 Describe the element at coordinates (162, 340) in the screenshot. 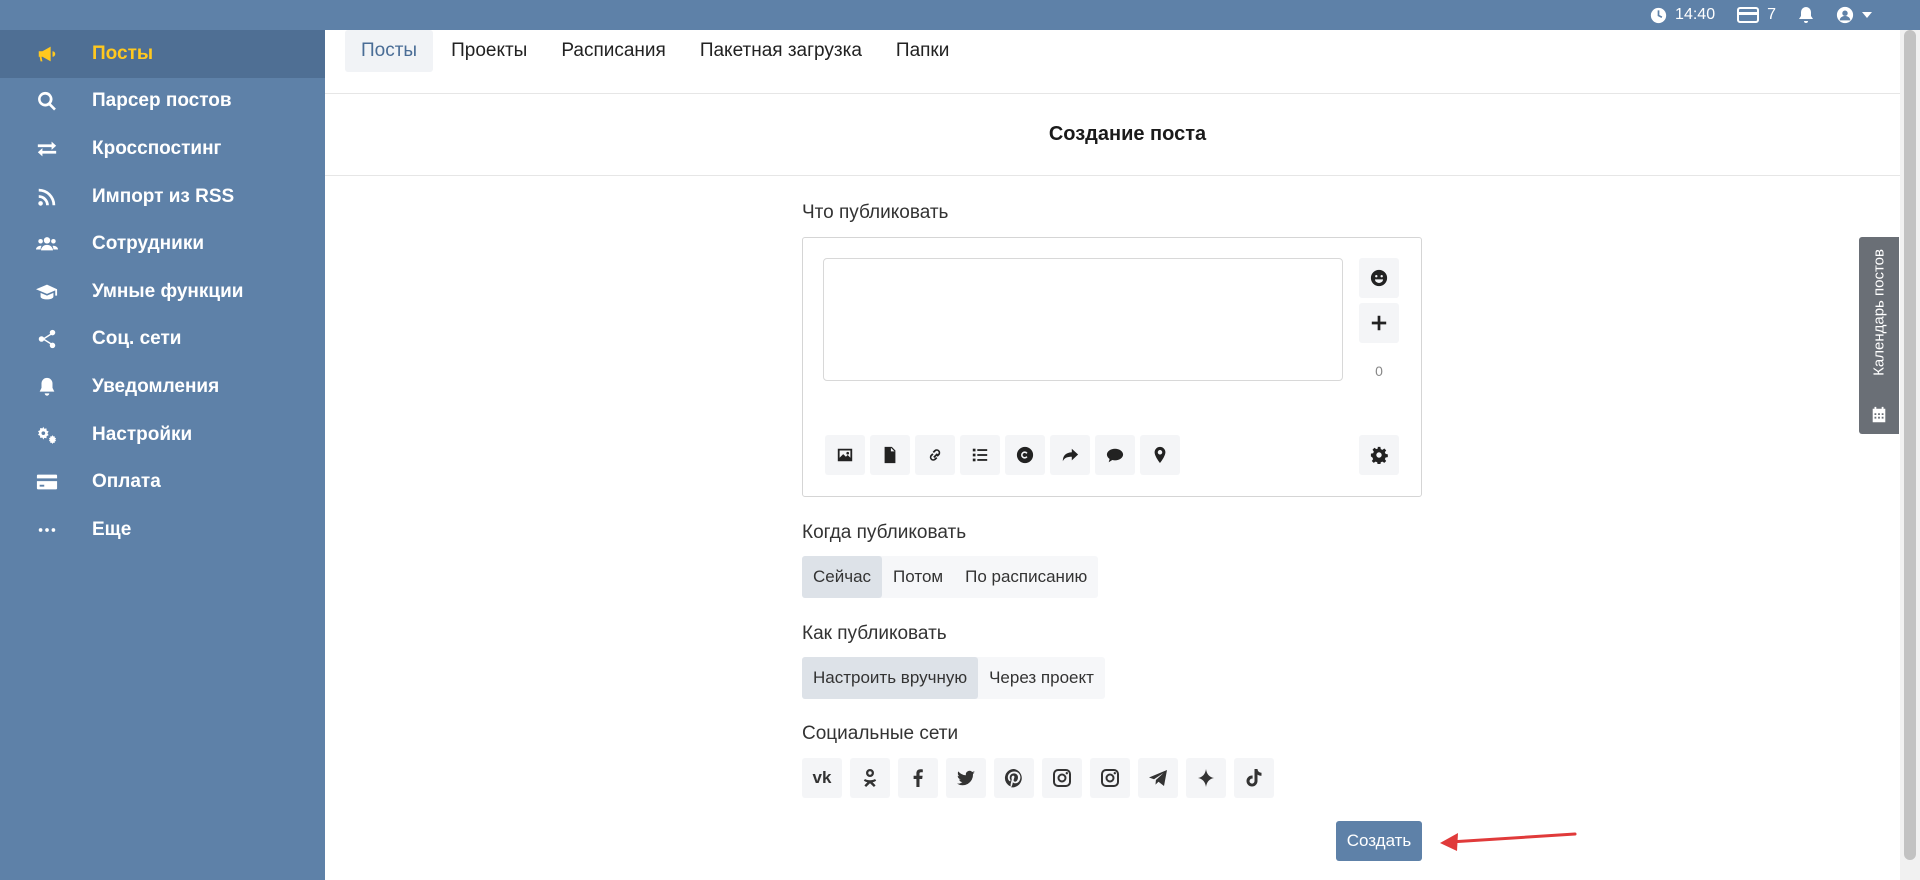

I see `sidebar-item-socials: Соц. сети` at that location.